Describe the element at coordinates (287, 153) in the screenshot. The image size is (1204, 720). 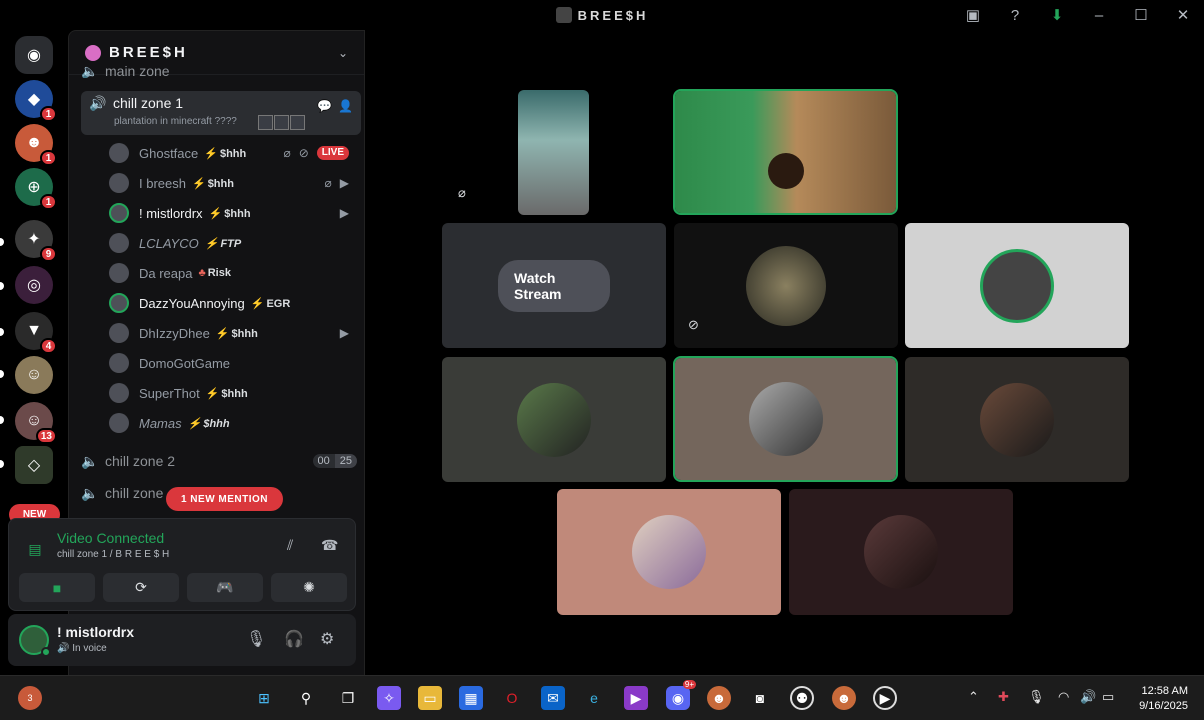
I see `deafened-icon: ⌀` at that location.